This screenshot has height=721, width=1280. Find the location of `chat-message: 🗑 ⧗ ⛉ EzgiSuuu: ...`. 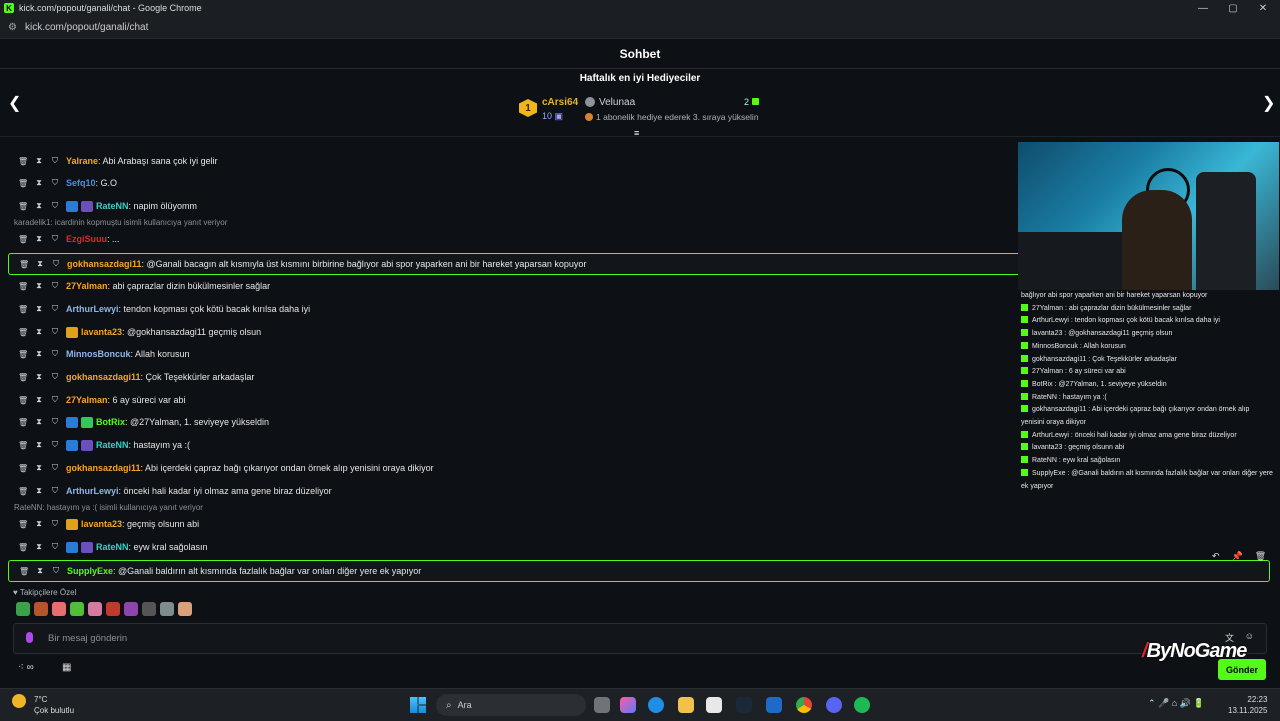

chat-message: 🗑 ⧗ ⛉ EzgiSuuu: ... is located at coordinates (64, 239).